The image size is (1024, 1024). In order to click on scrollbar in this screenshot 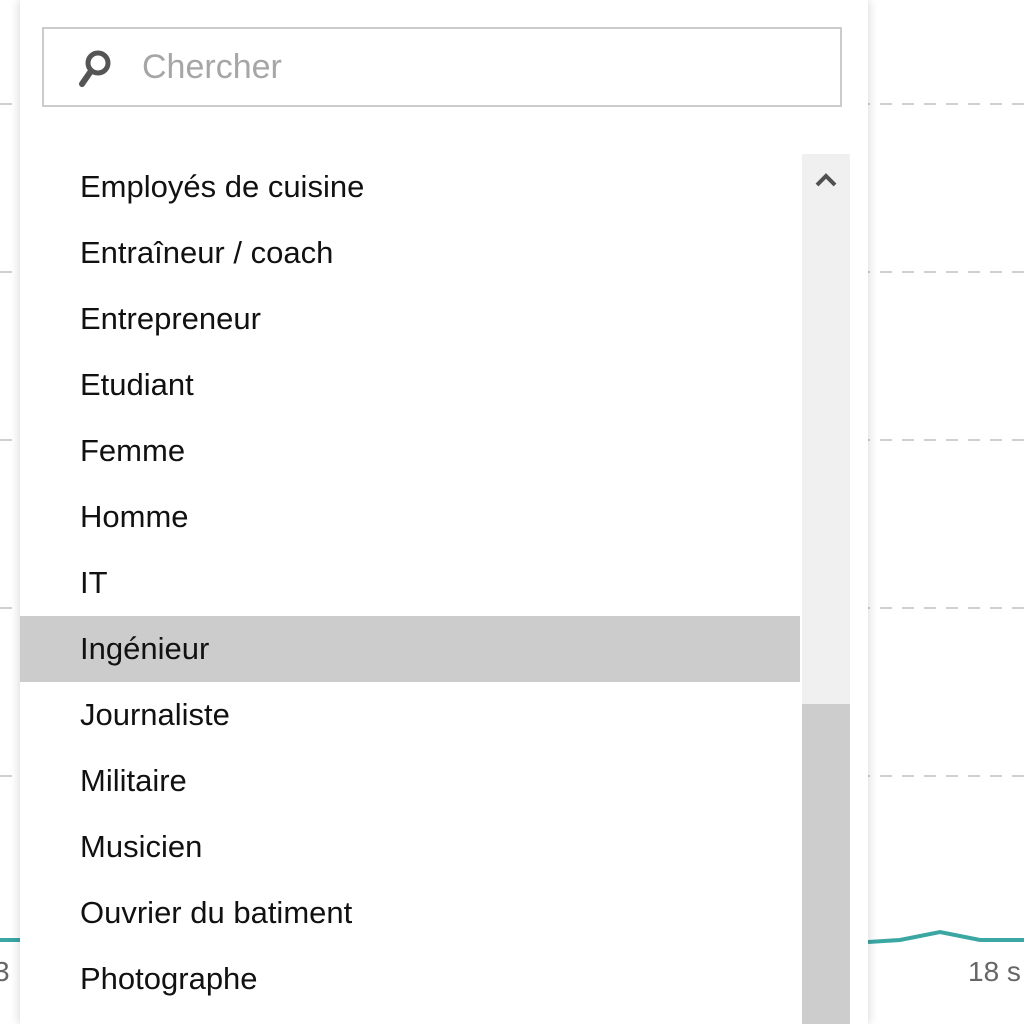, I will do `click(826, 589)`.